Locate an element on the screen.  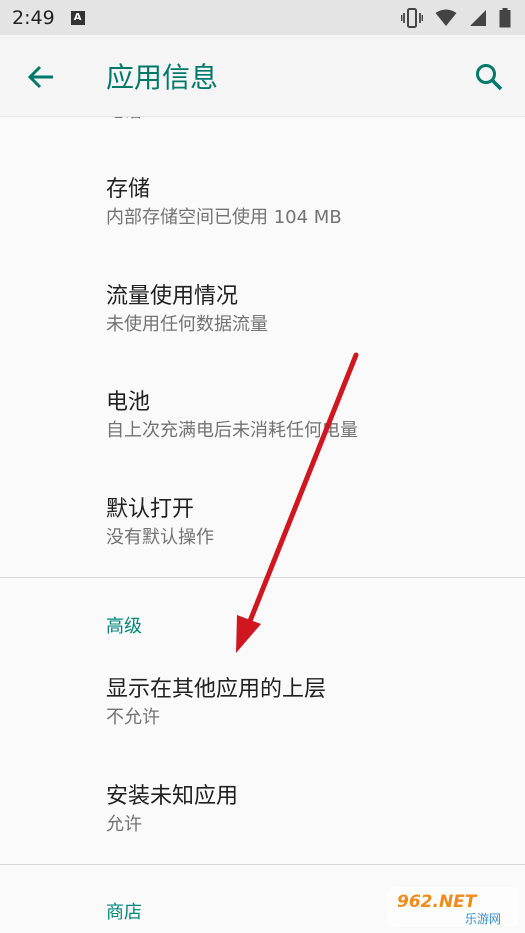
back-arrow-icon is located at coordinates (41, 77).